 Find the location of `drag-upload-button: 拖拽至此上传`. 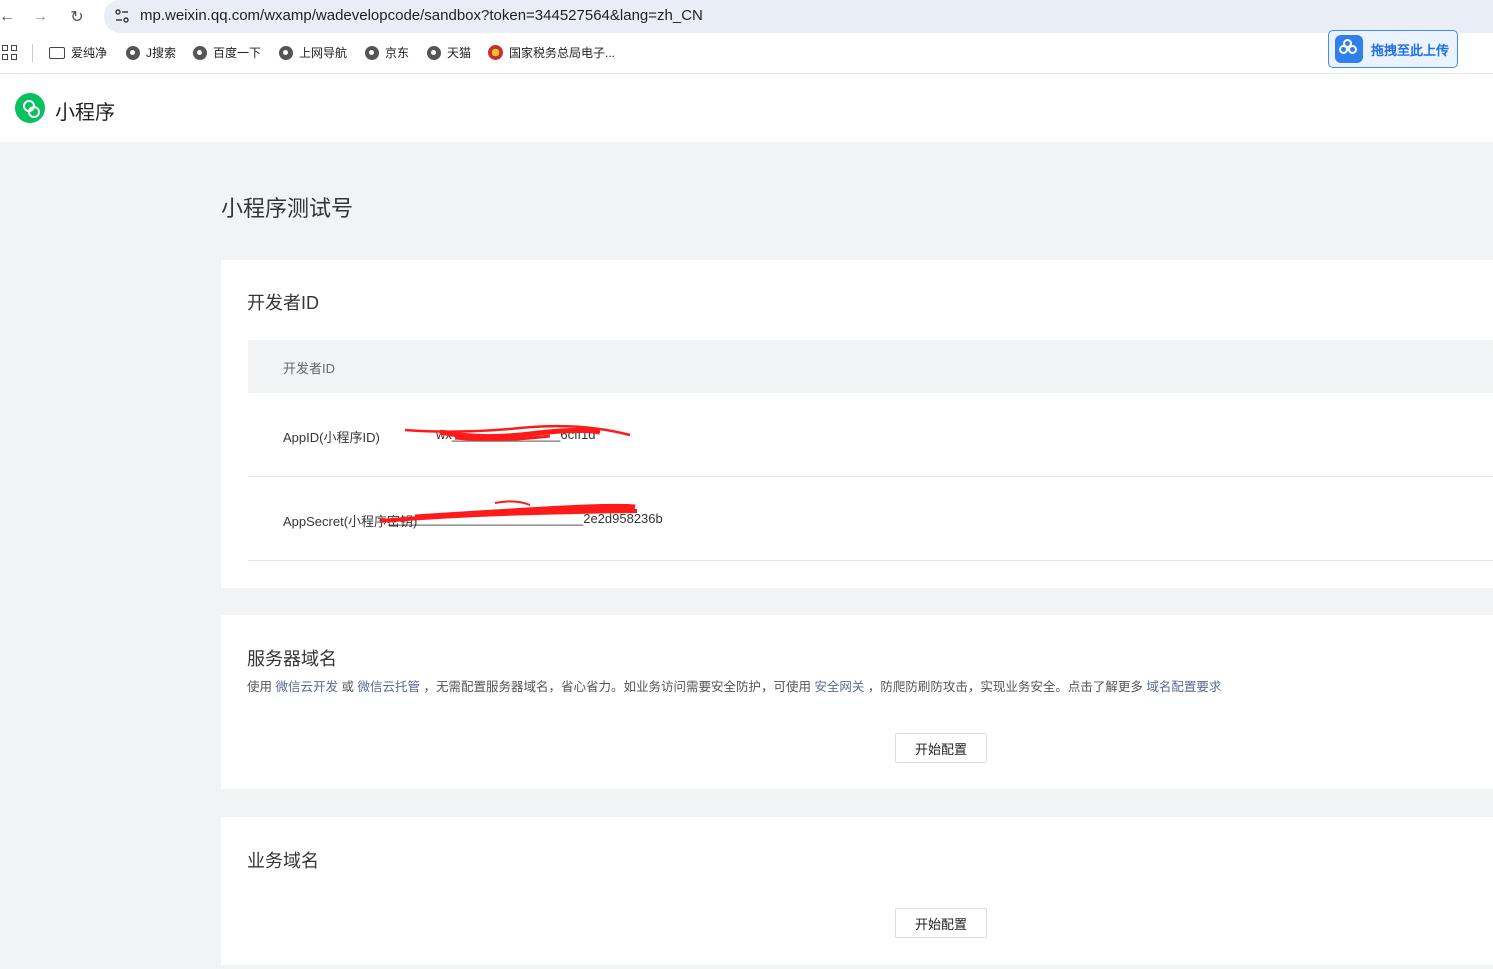

drag-upload-button: 拖拽至此上传 is located at coordinates (1393, 49).